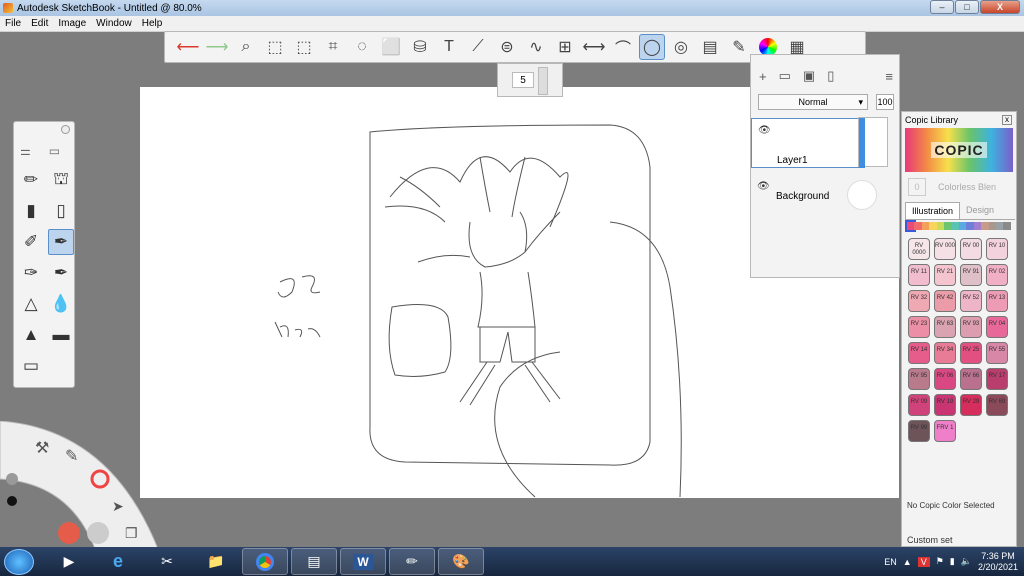 The height and width of the screenshot is (576, 1024). What do you see at coordinates (39, 23) in the screenshot?
I see `menu-edit: Edit` at bounding box center [39, 23].